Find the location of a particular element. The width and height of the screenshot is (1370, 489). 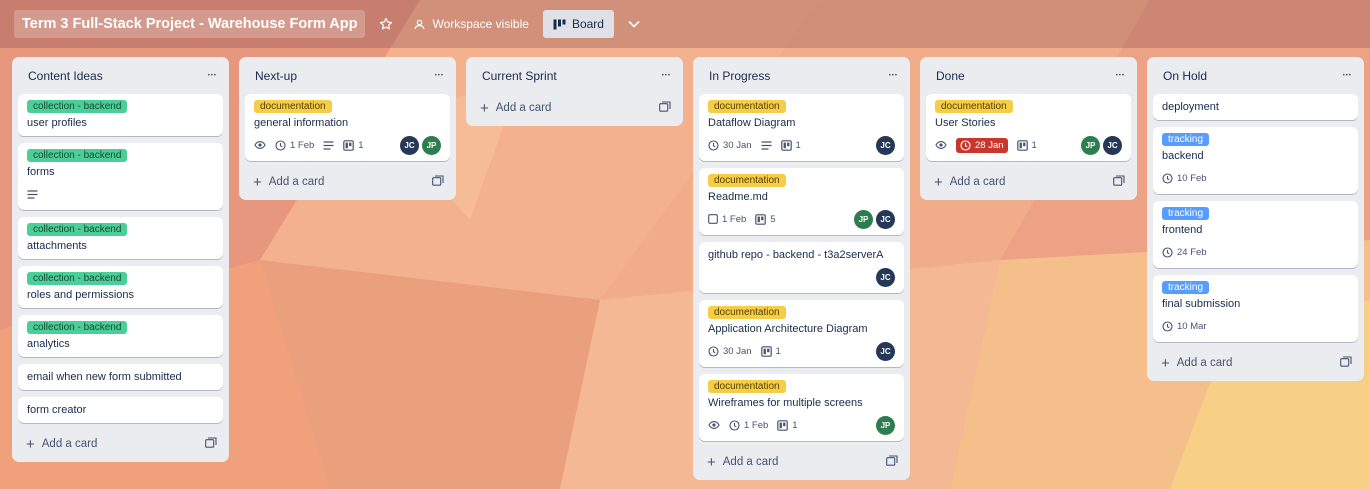

due-date-text: 1 Feb is located at coordinates (302, 145).